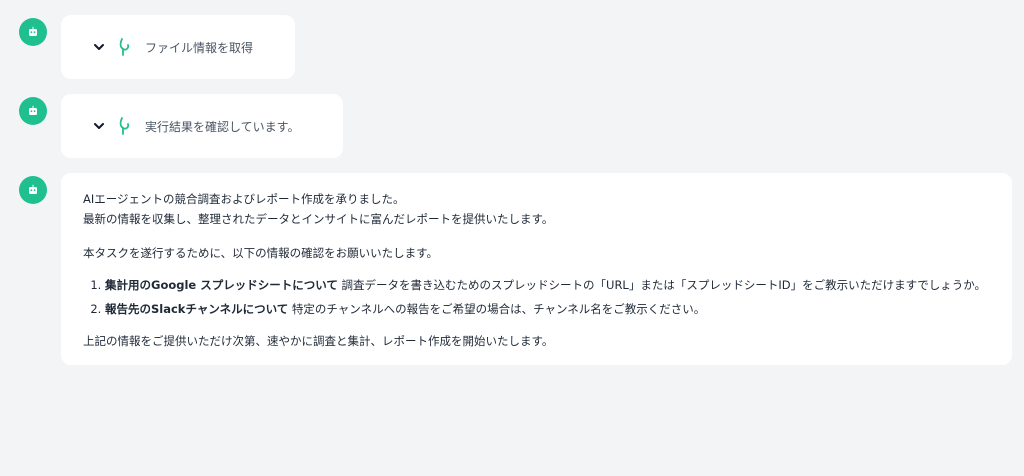 This screenshot has height=476, width=1024. Describe the element at coordinates (261, 253) in the screenshot. I see `message-request: 本タスクを遂行するために、以下の情報の確認をお願いいたします。` at that location.